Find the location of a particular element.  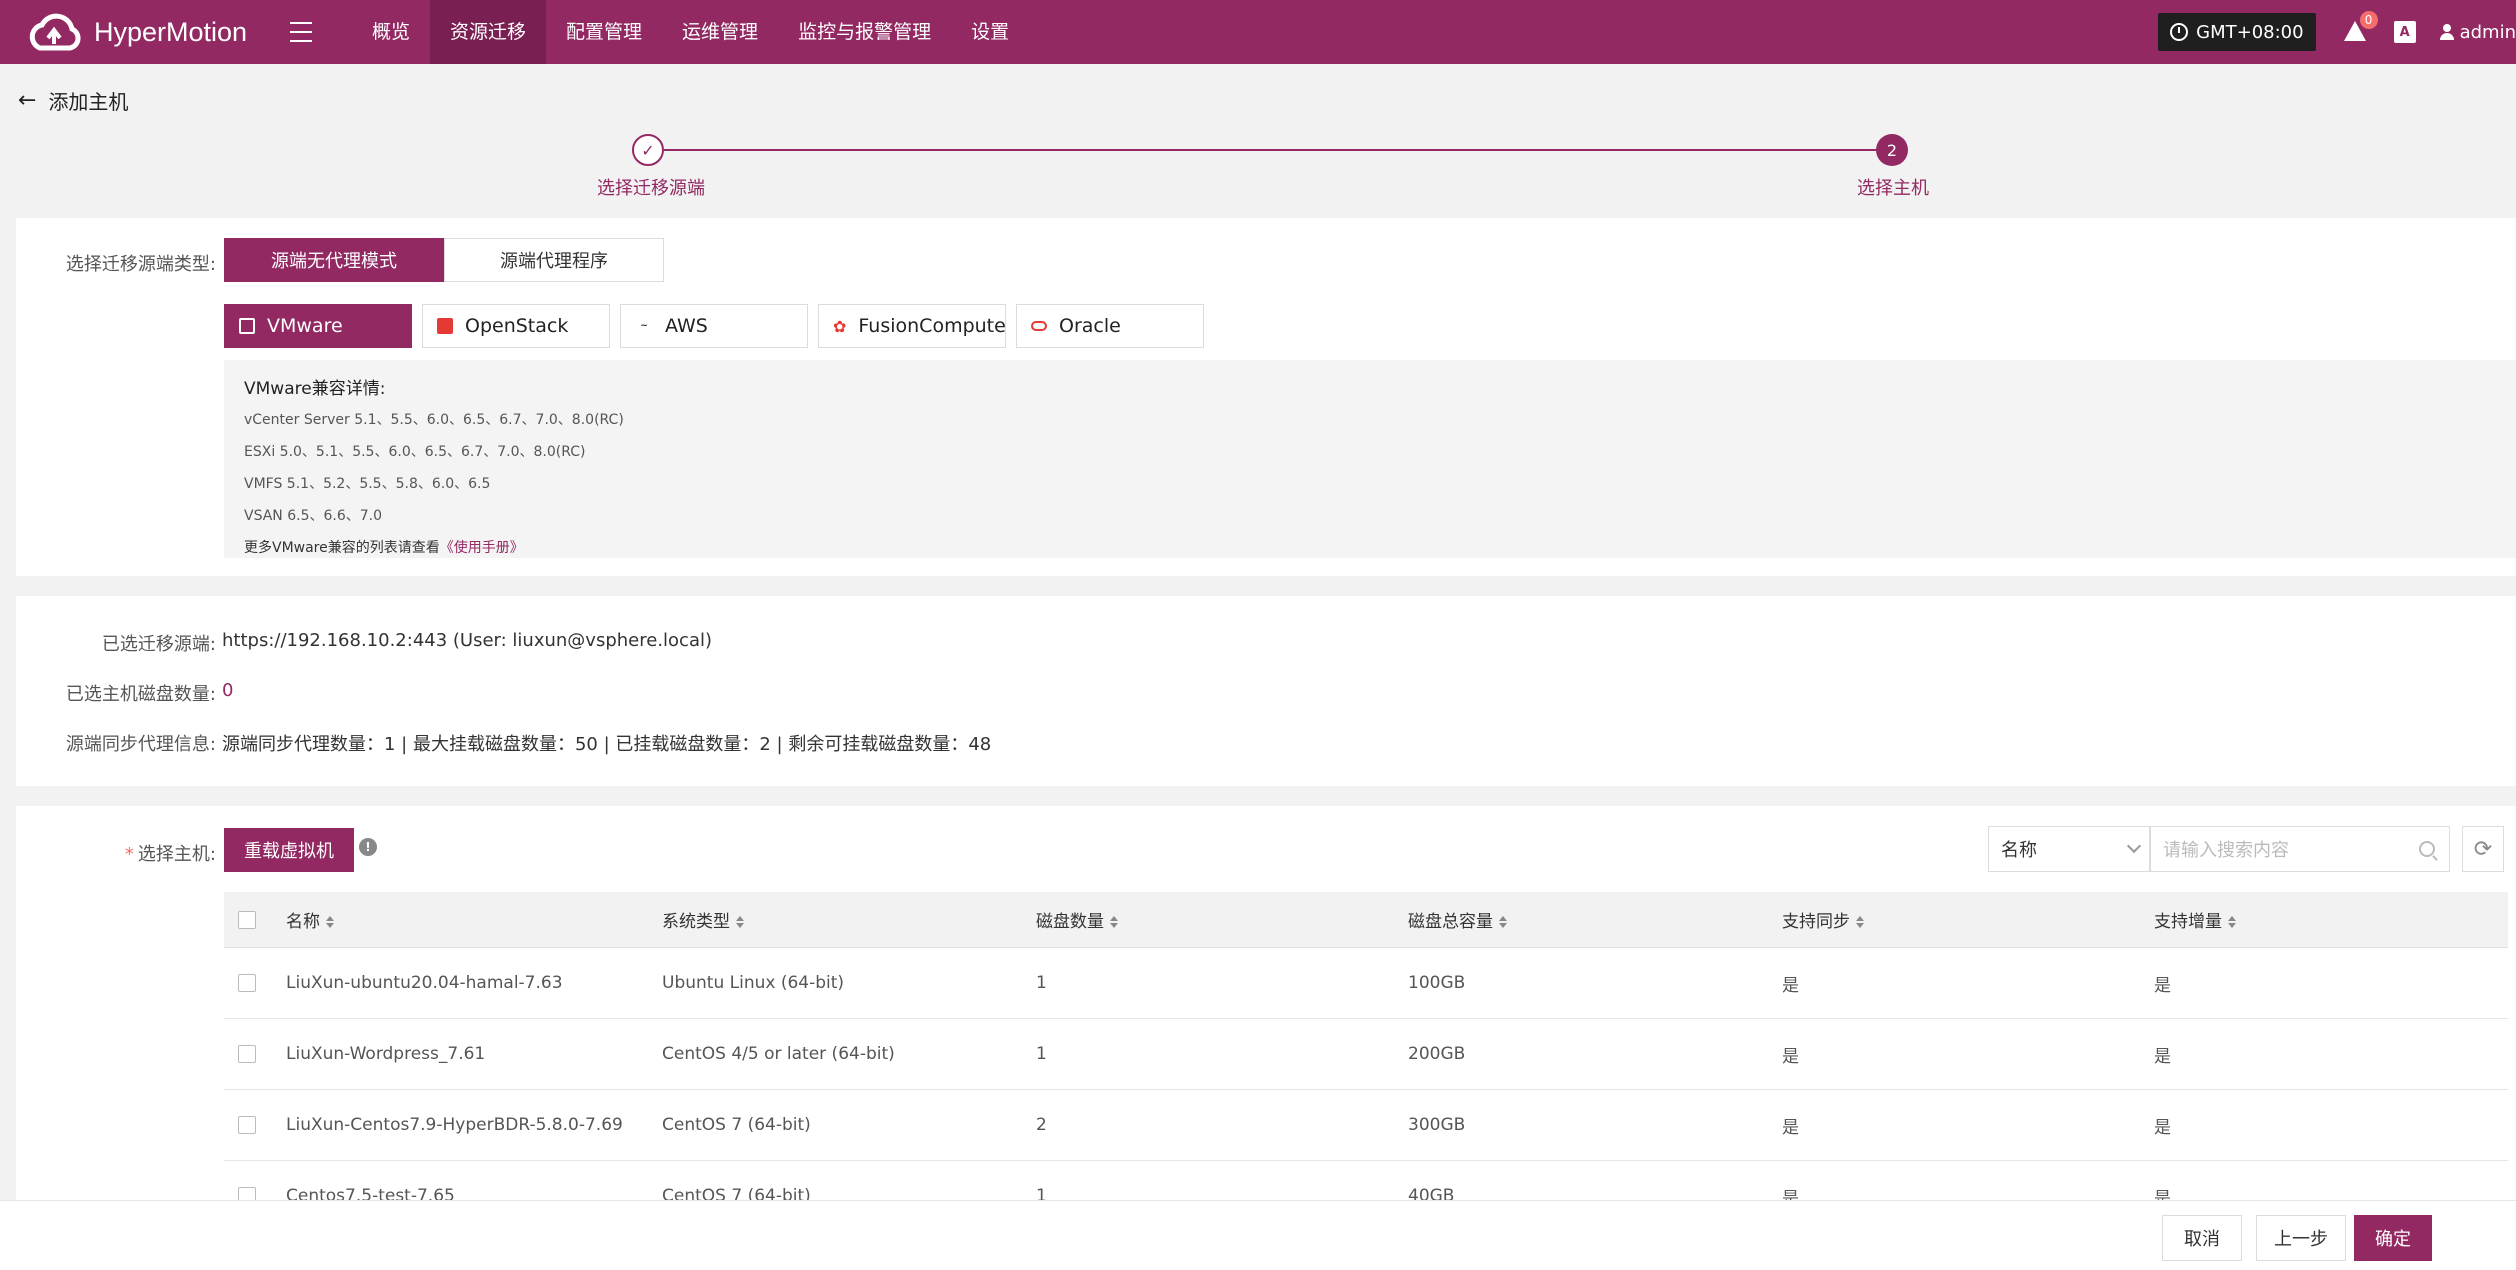

cell-os: Ubuntu Linux (64-bit) is located at coordinates (753, 983).